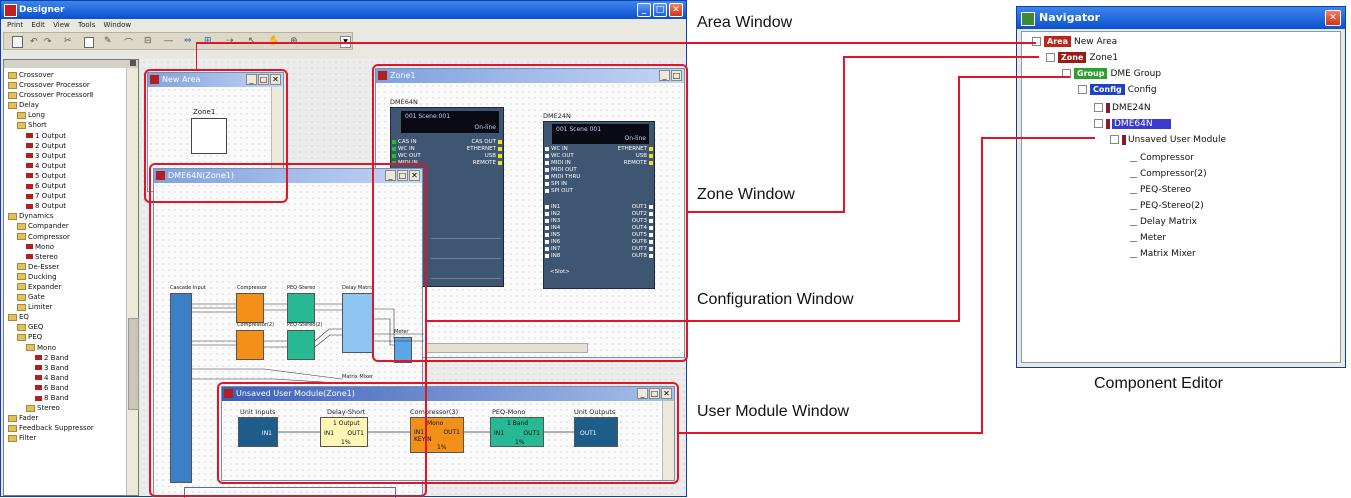 The image size is (1351, 498). I want to click on tree-item: 4 Band, so click(67, 378).